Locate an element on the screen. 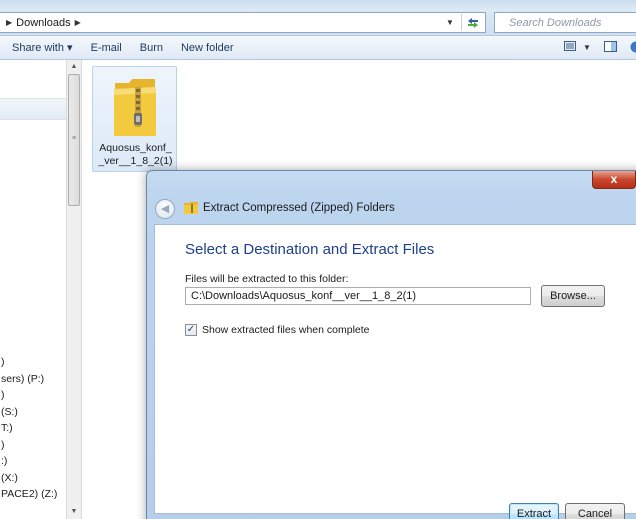 This screenshot has height=519, width=636. nav-scrollbar: ▲ ≡ ▼ is located at coordinates (74, 289).